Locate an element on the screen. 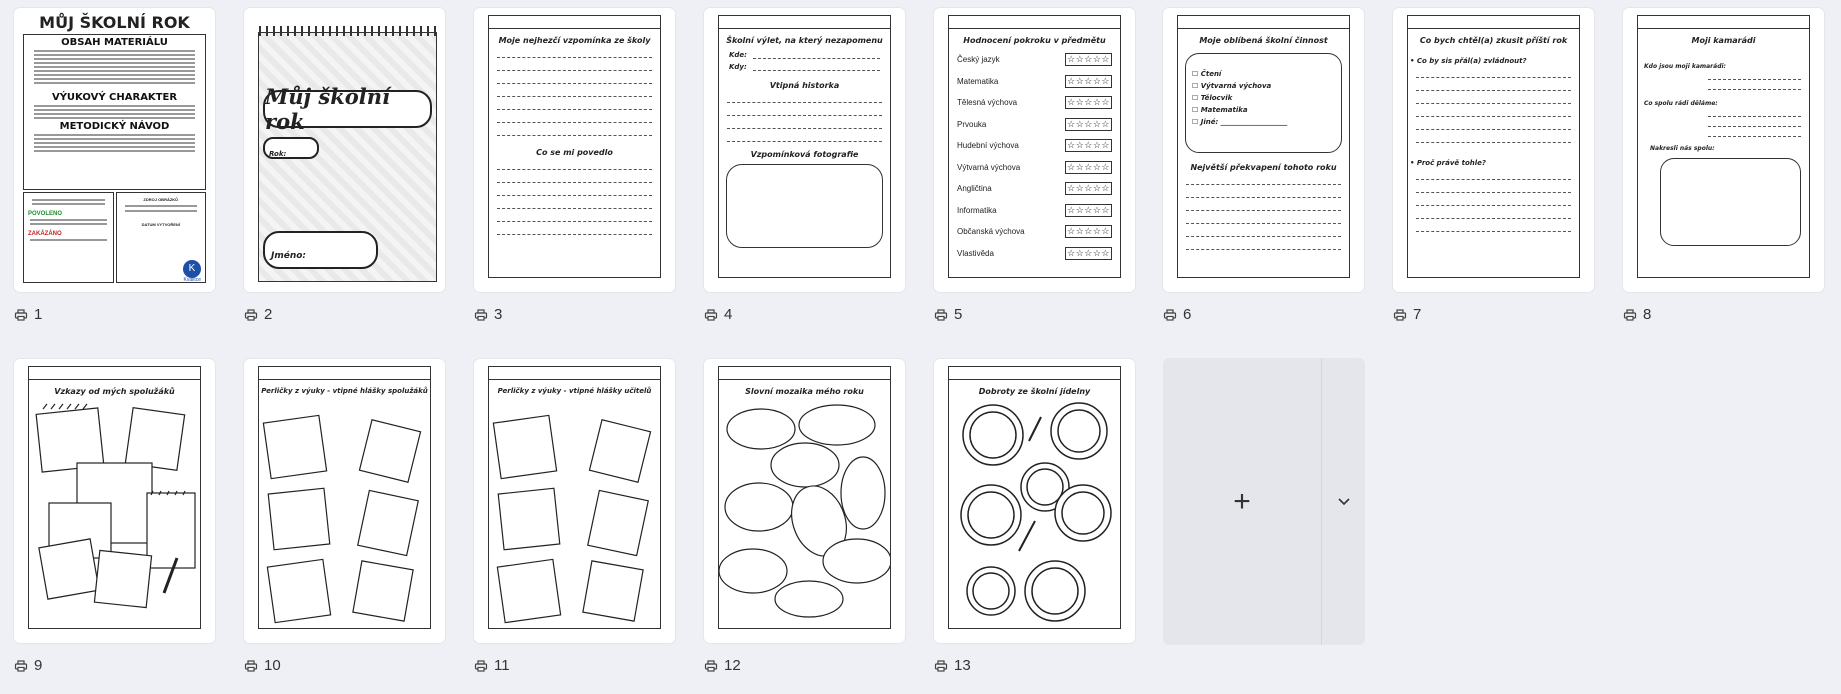 The width and height of the screenshot is (1841, 694). where-label: Kde: is located at coordinates (738, 55).